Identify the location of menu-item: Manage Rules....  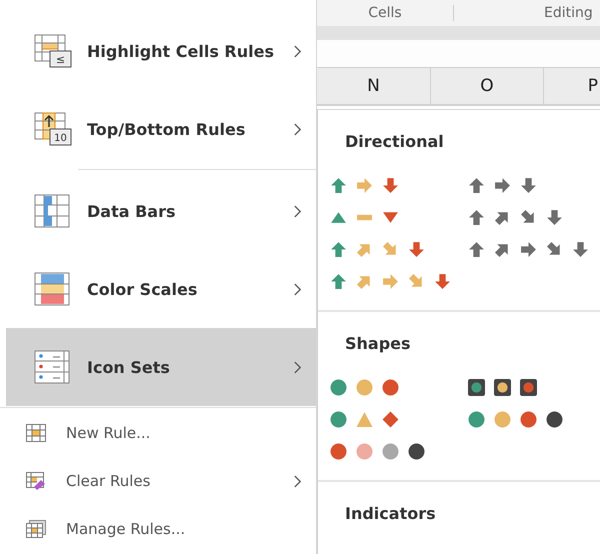
(158, 529).